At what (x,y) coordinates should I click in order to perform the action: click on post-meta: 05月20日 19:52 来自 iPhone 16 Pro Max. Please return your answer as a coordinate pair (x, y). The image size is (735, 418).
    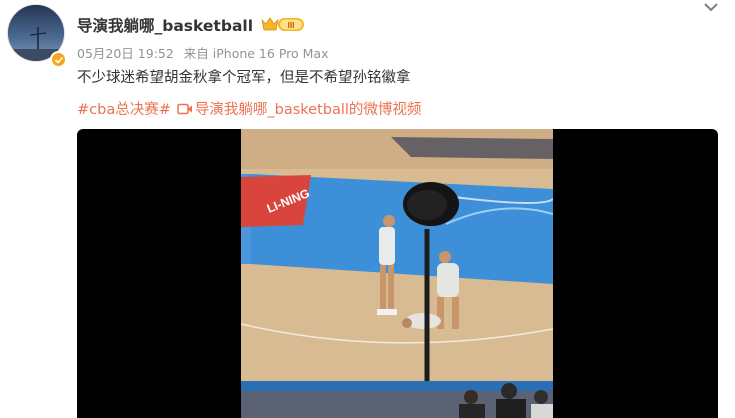
    Looking at the image, I should click on (202, 52).